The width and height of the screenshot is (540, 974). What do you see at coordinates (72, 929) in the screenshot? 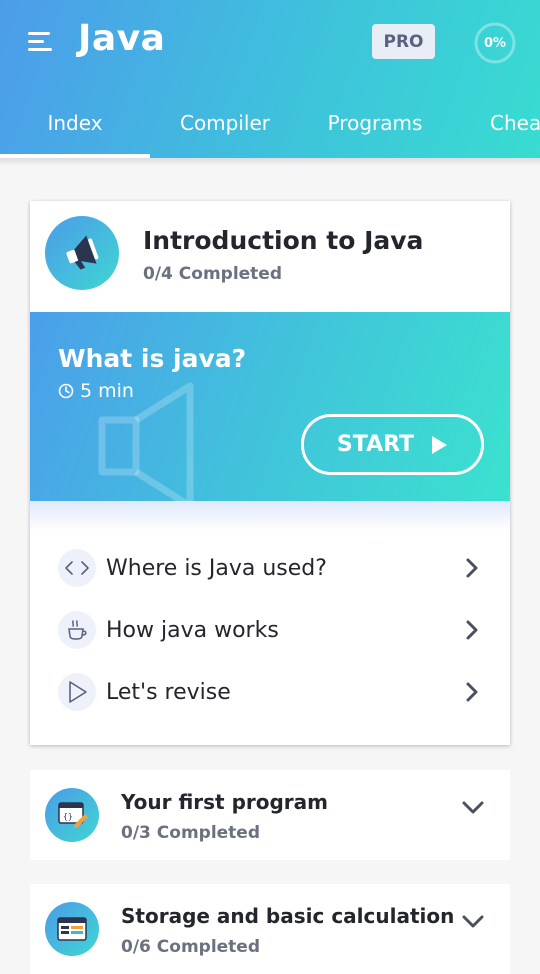
I see `storage-table-icon` at bounding box center [72, 929].